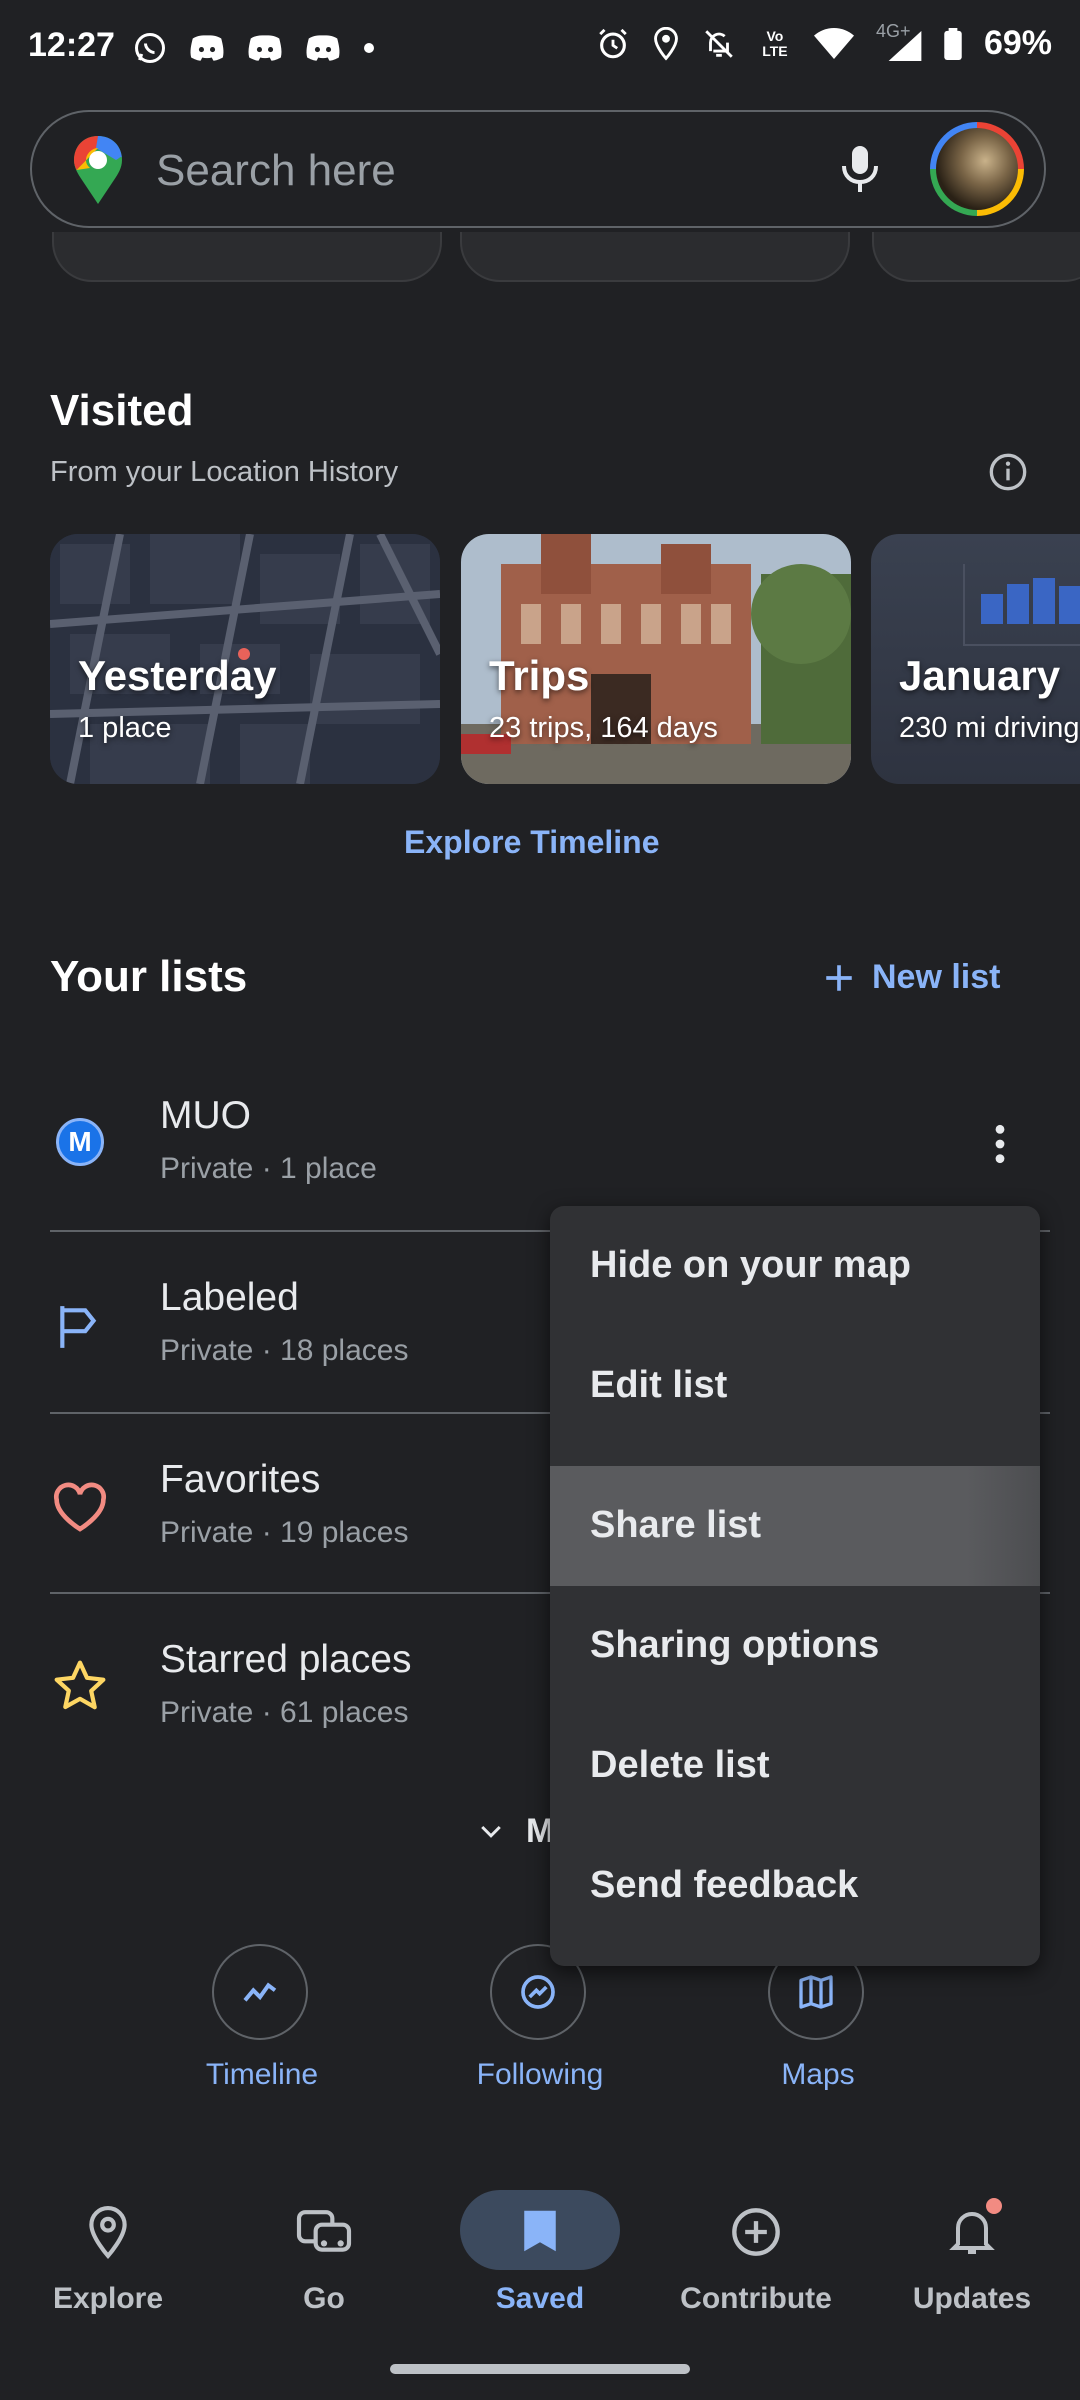  What do you see at coordinates (229, 1297) in the screenshot?
I see `list-name: Labeled` at bounding box center [229, 1297].